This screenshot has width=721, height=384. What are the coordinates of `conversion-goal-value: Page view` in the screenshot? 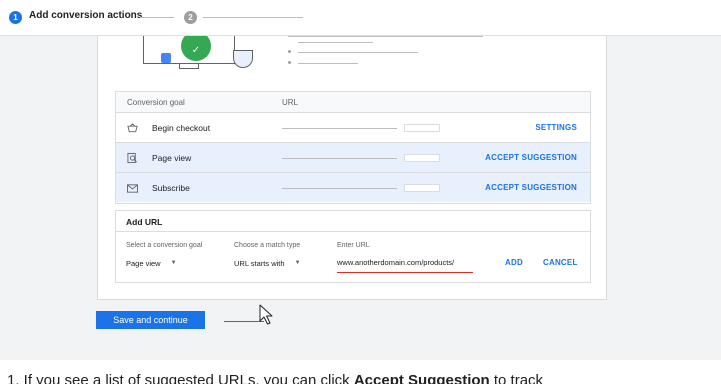 It's located at (143, 263).